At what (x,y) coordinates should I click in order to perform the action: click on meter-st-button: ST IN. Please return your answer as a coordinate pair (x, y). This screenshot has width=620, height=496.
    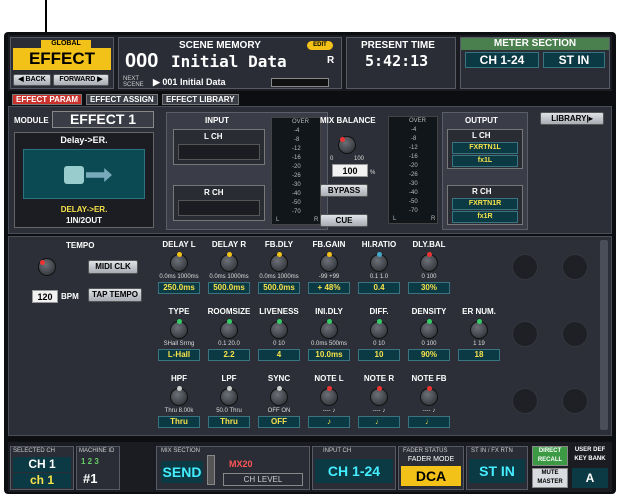
    Looking at the image, I should click on (574, 60).